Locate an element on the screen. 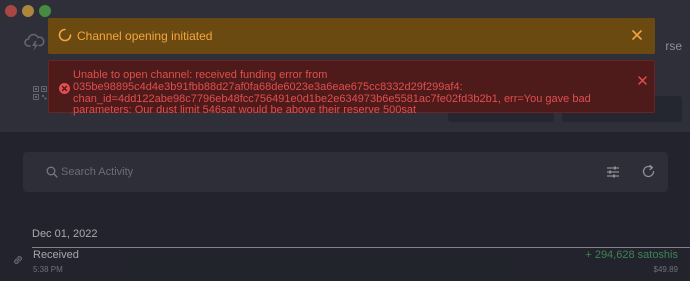  search-icon is located at coordinates (52, 174).